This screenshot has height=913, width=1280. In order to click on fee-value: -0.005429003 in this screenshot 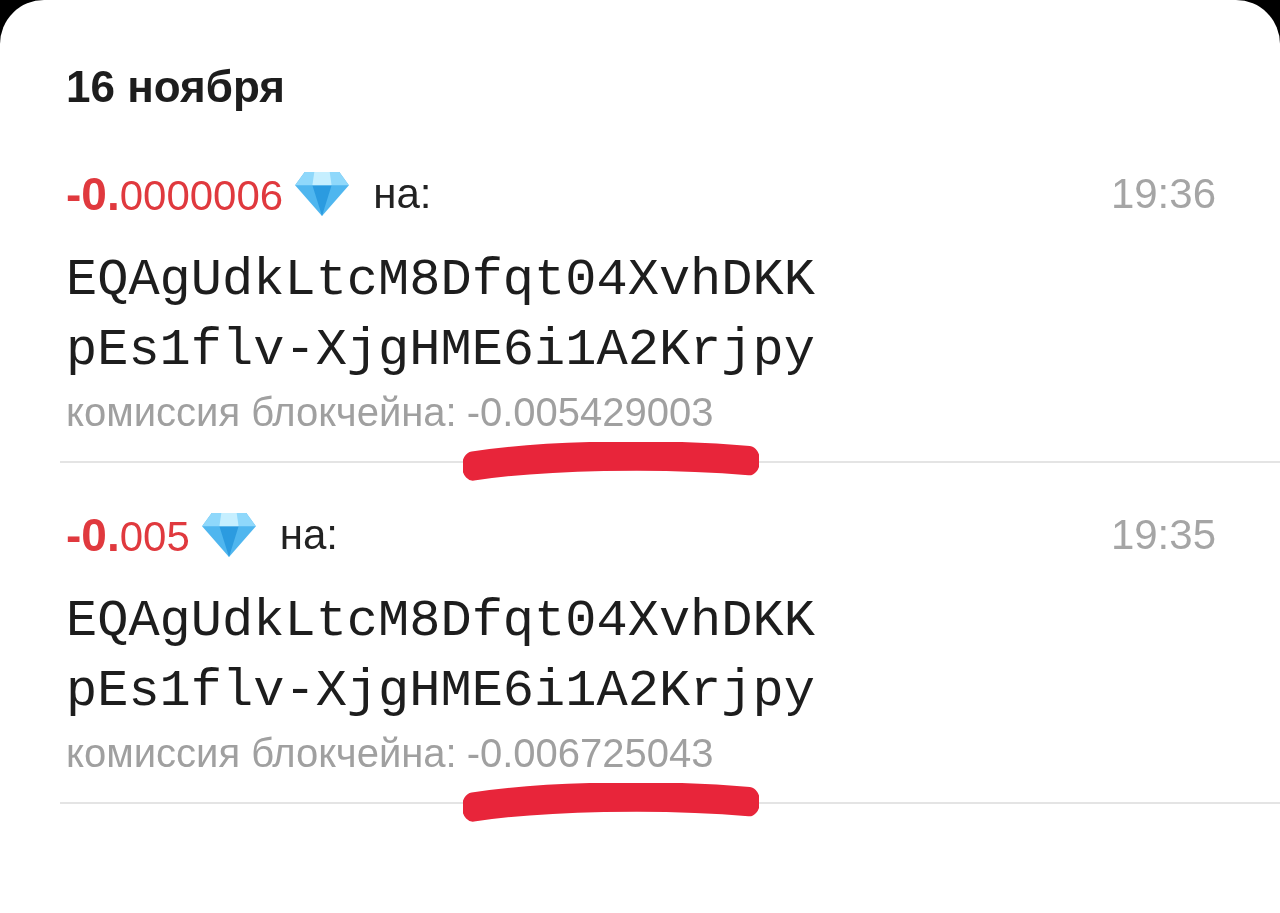, I will do `click(590, 412)`.